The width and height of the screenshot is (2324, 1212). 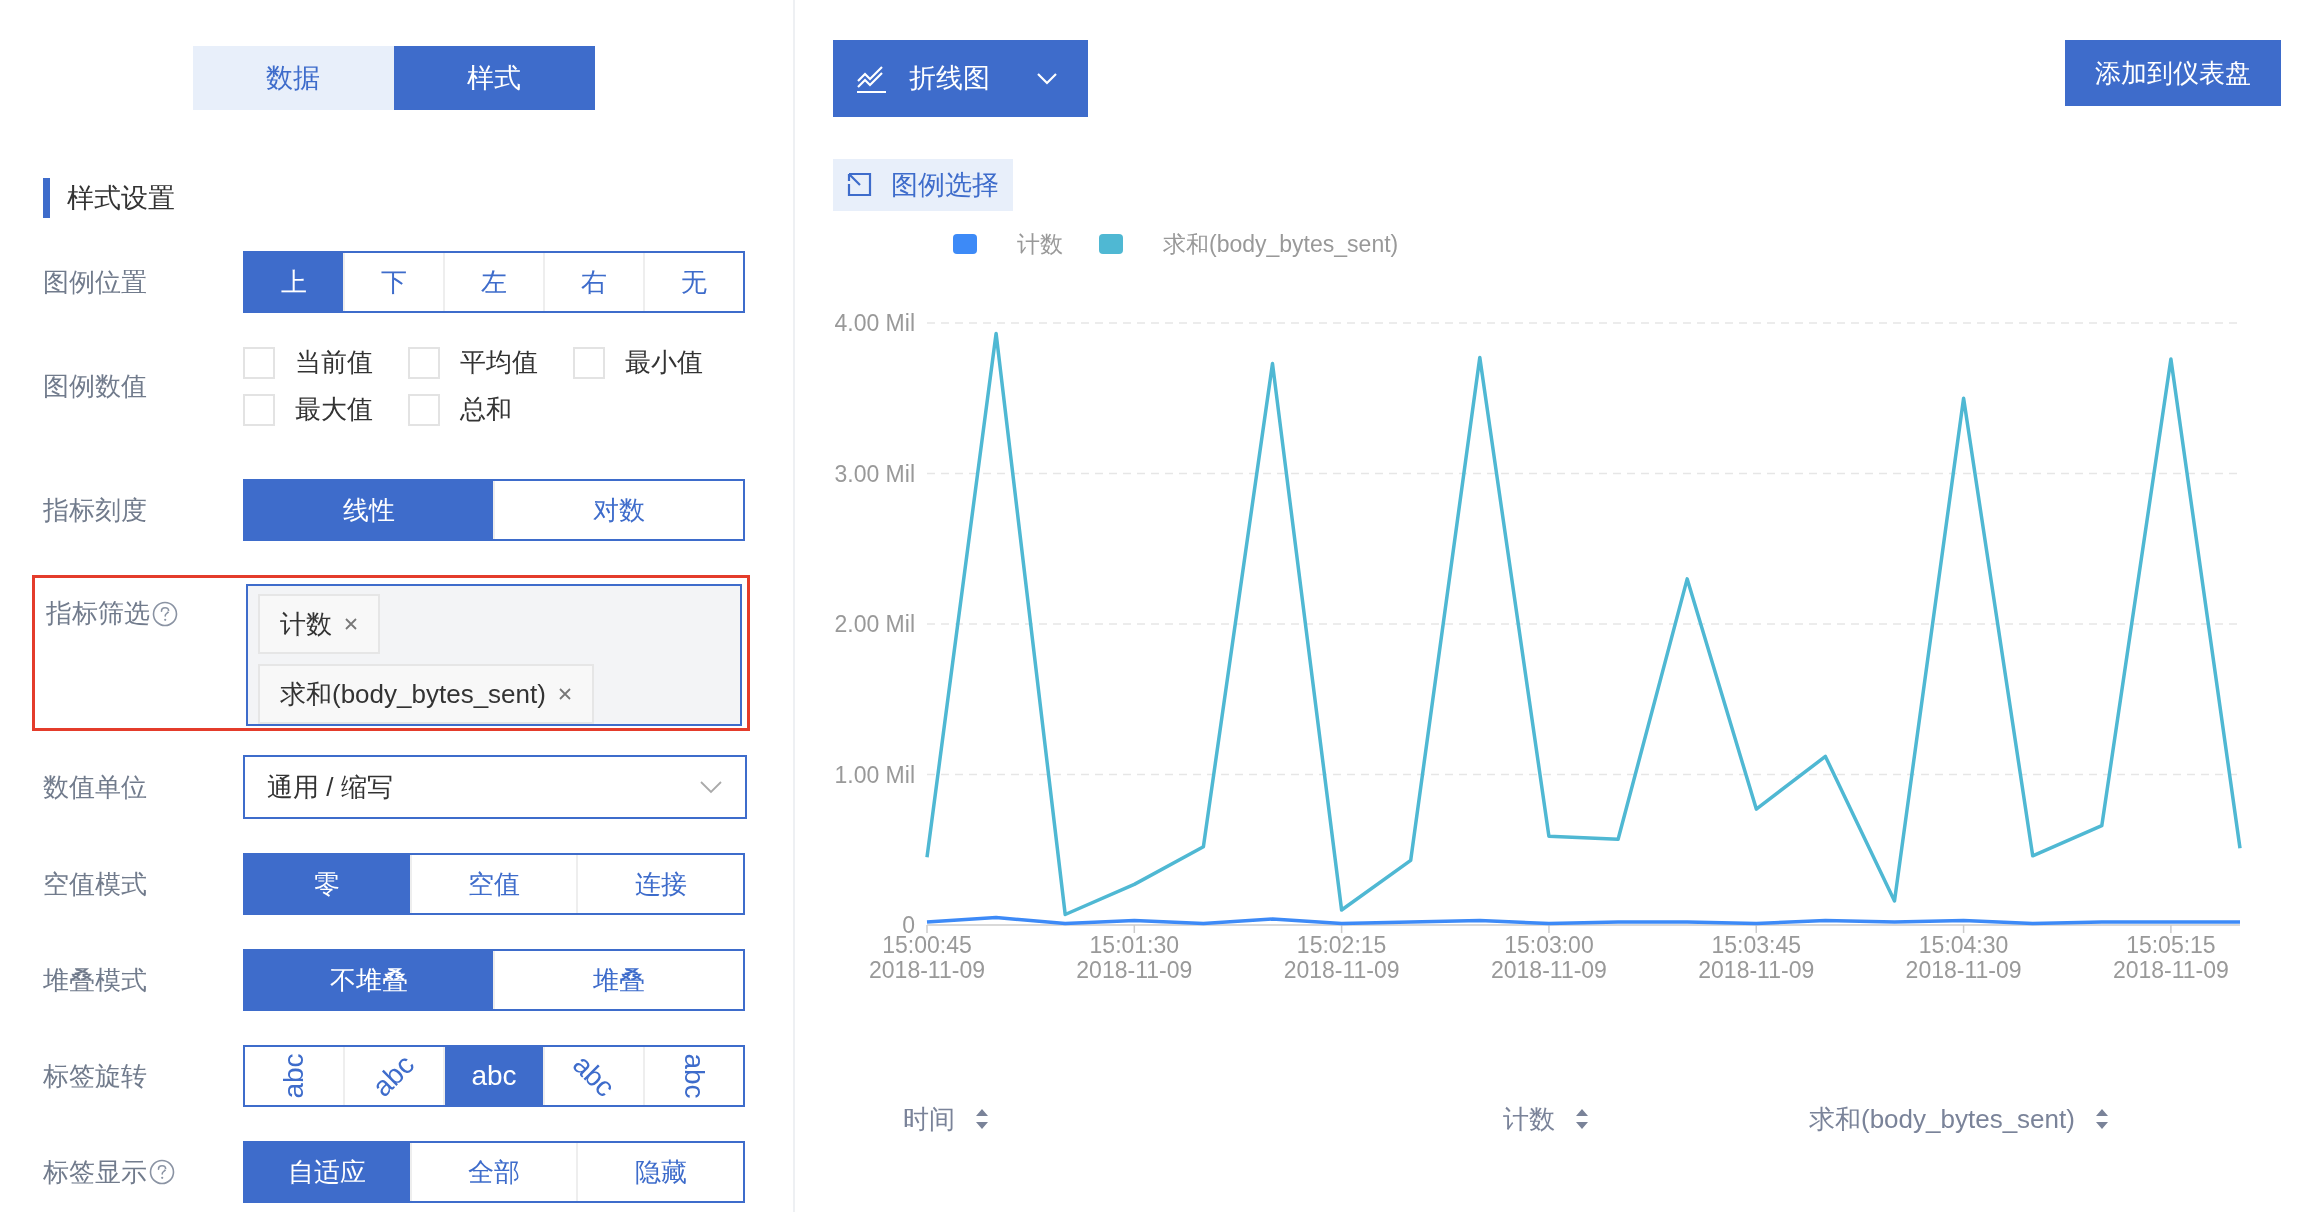 What do you see at coordinates (860, 185) in the screenshot?
I see `legend-select-icon` at bounding box center [860, 185].